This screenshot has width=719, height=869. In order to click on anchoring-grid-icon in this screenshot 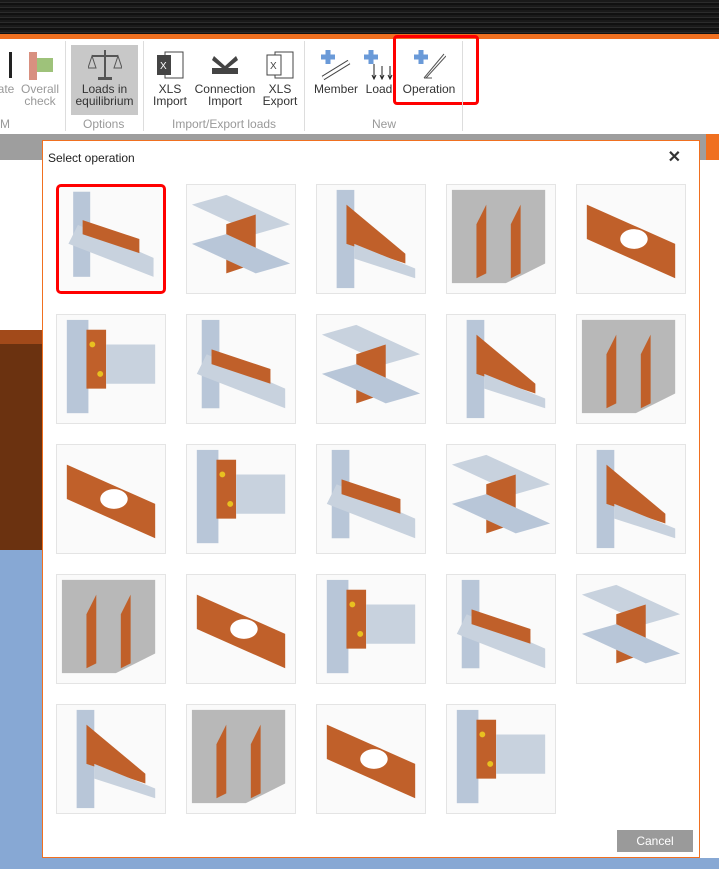, I will do `click(116, 759)`.